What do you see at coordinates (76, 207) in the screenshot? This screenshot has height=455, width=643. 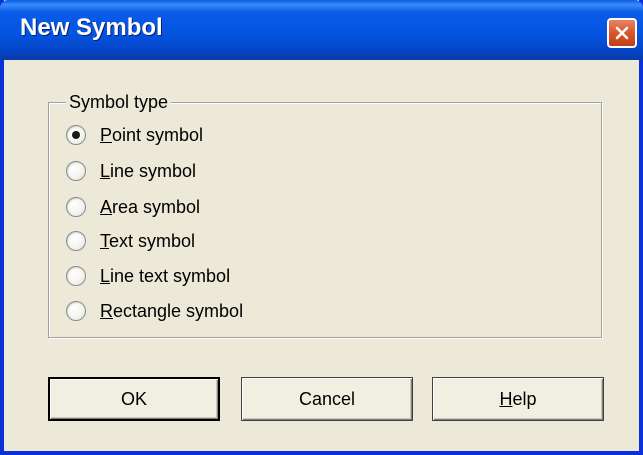 I see `radio-button-area` at bounding box center [76, 207].